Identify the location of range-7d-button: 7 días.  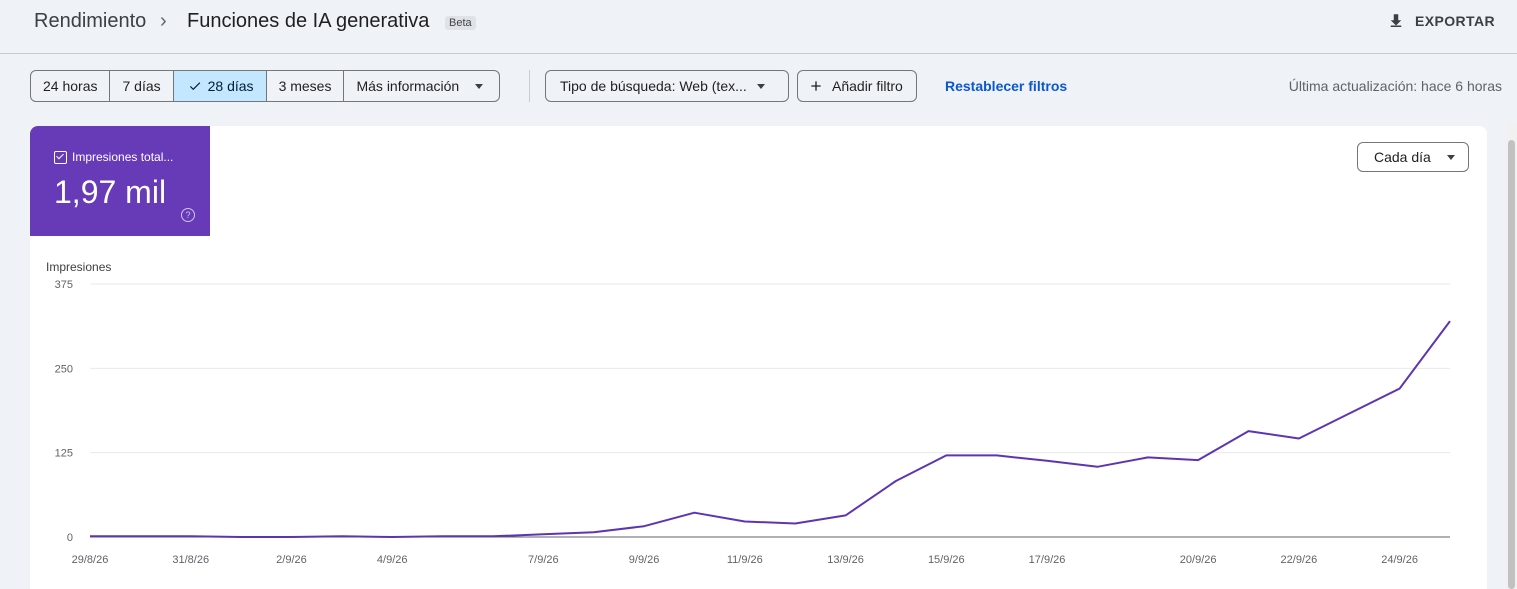
(142, 86).